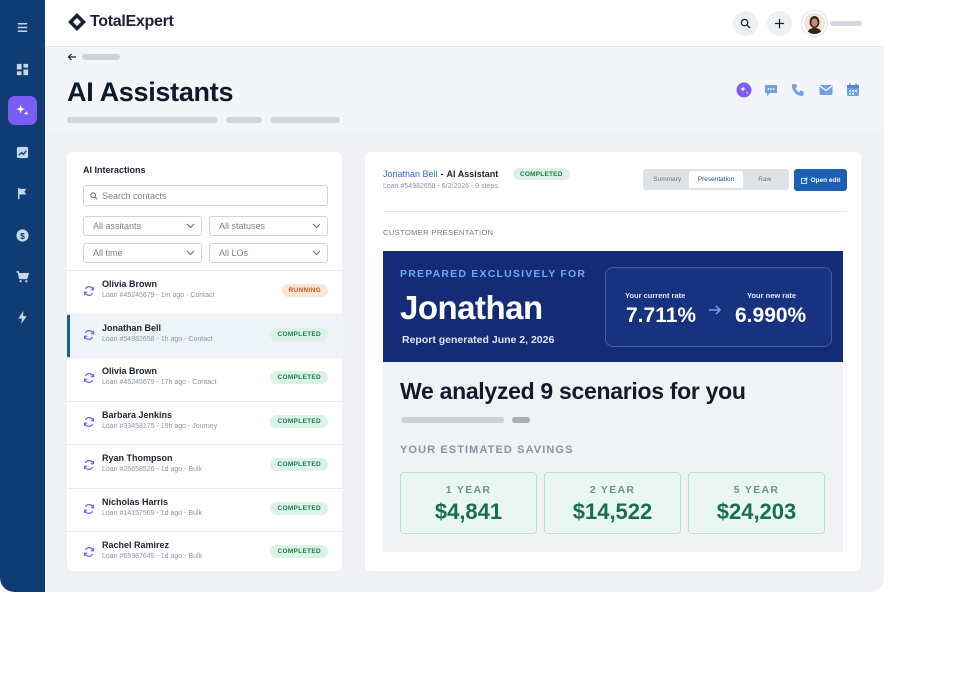 Image resolution: width=965 pixels, height=678 pixels. What do you see at coordinates (114, 170) in the screenshot?
I see `interactions-title: AI Interactions` at bounding box center [114, 170].